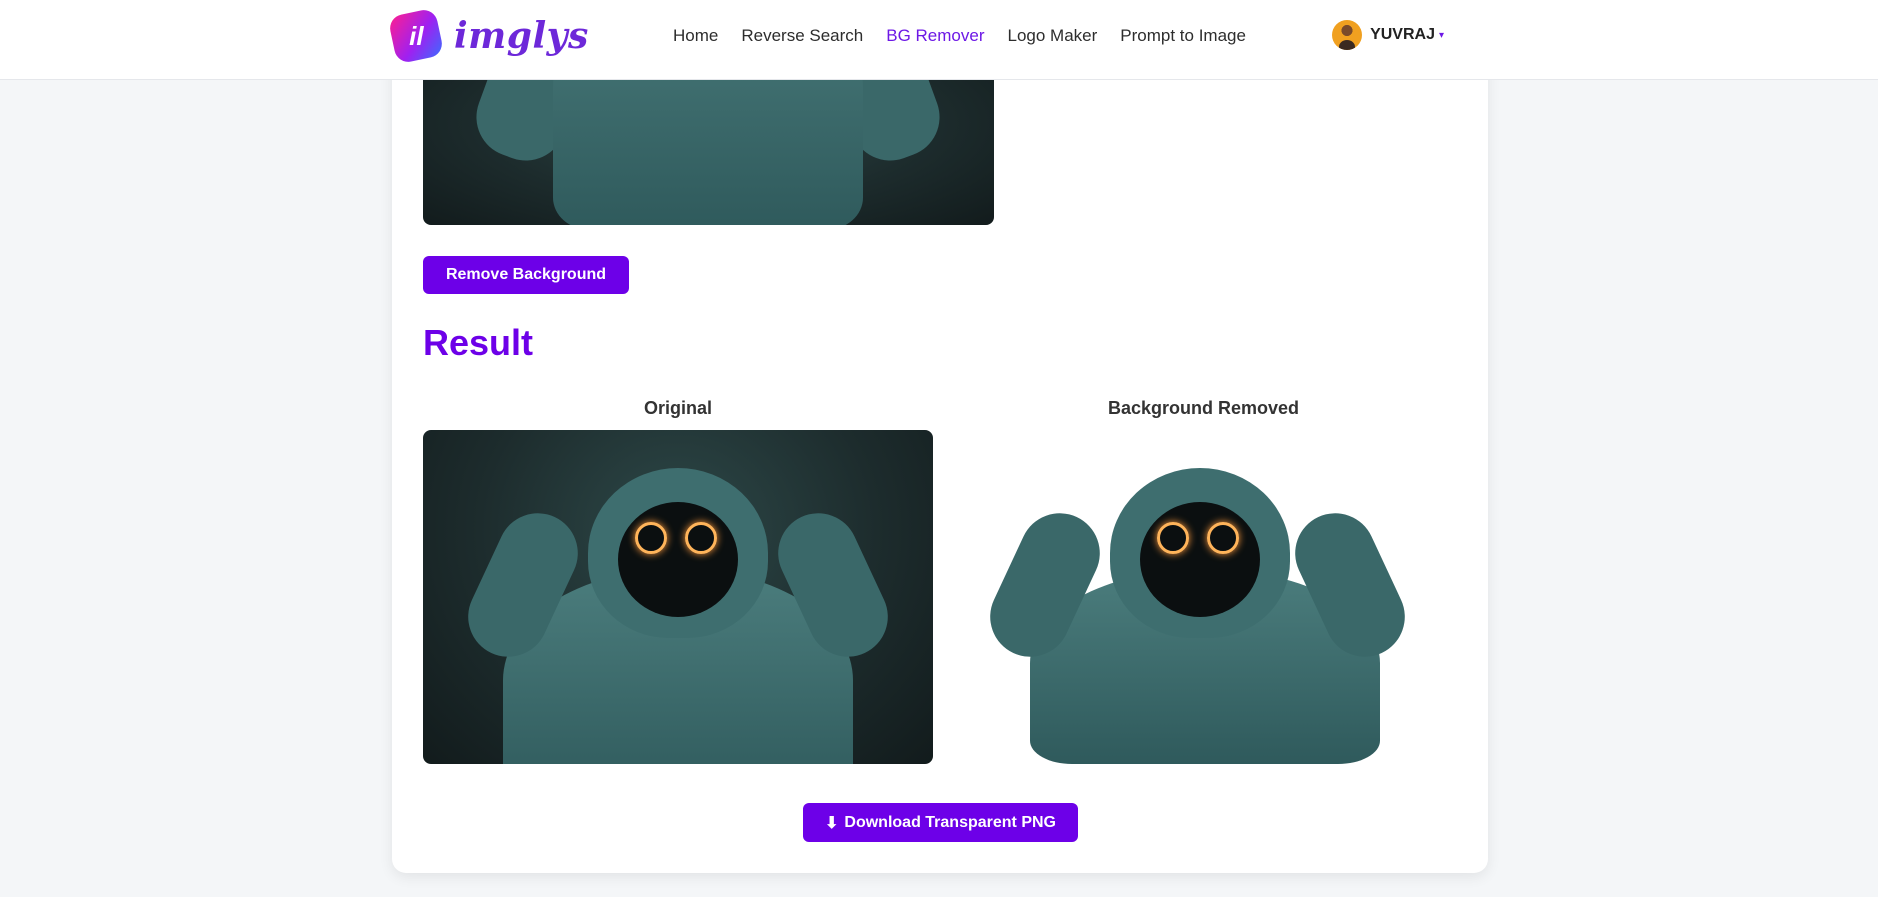 Image resolution: width=1878 pixels, height=897 pixels. What do you see at coordinates (1347, 35) in the screenshot?
I see `avatar` at bounding box center [1347, 35].